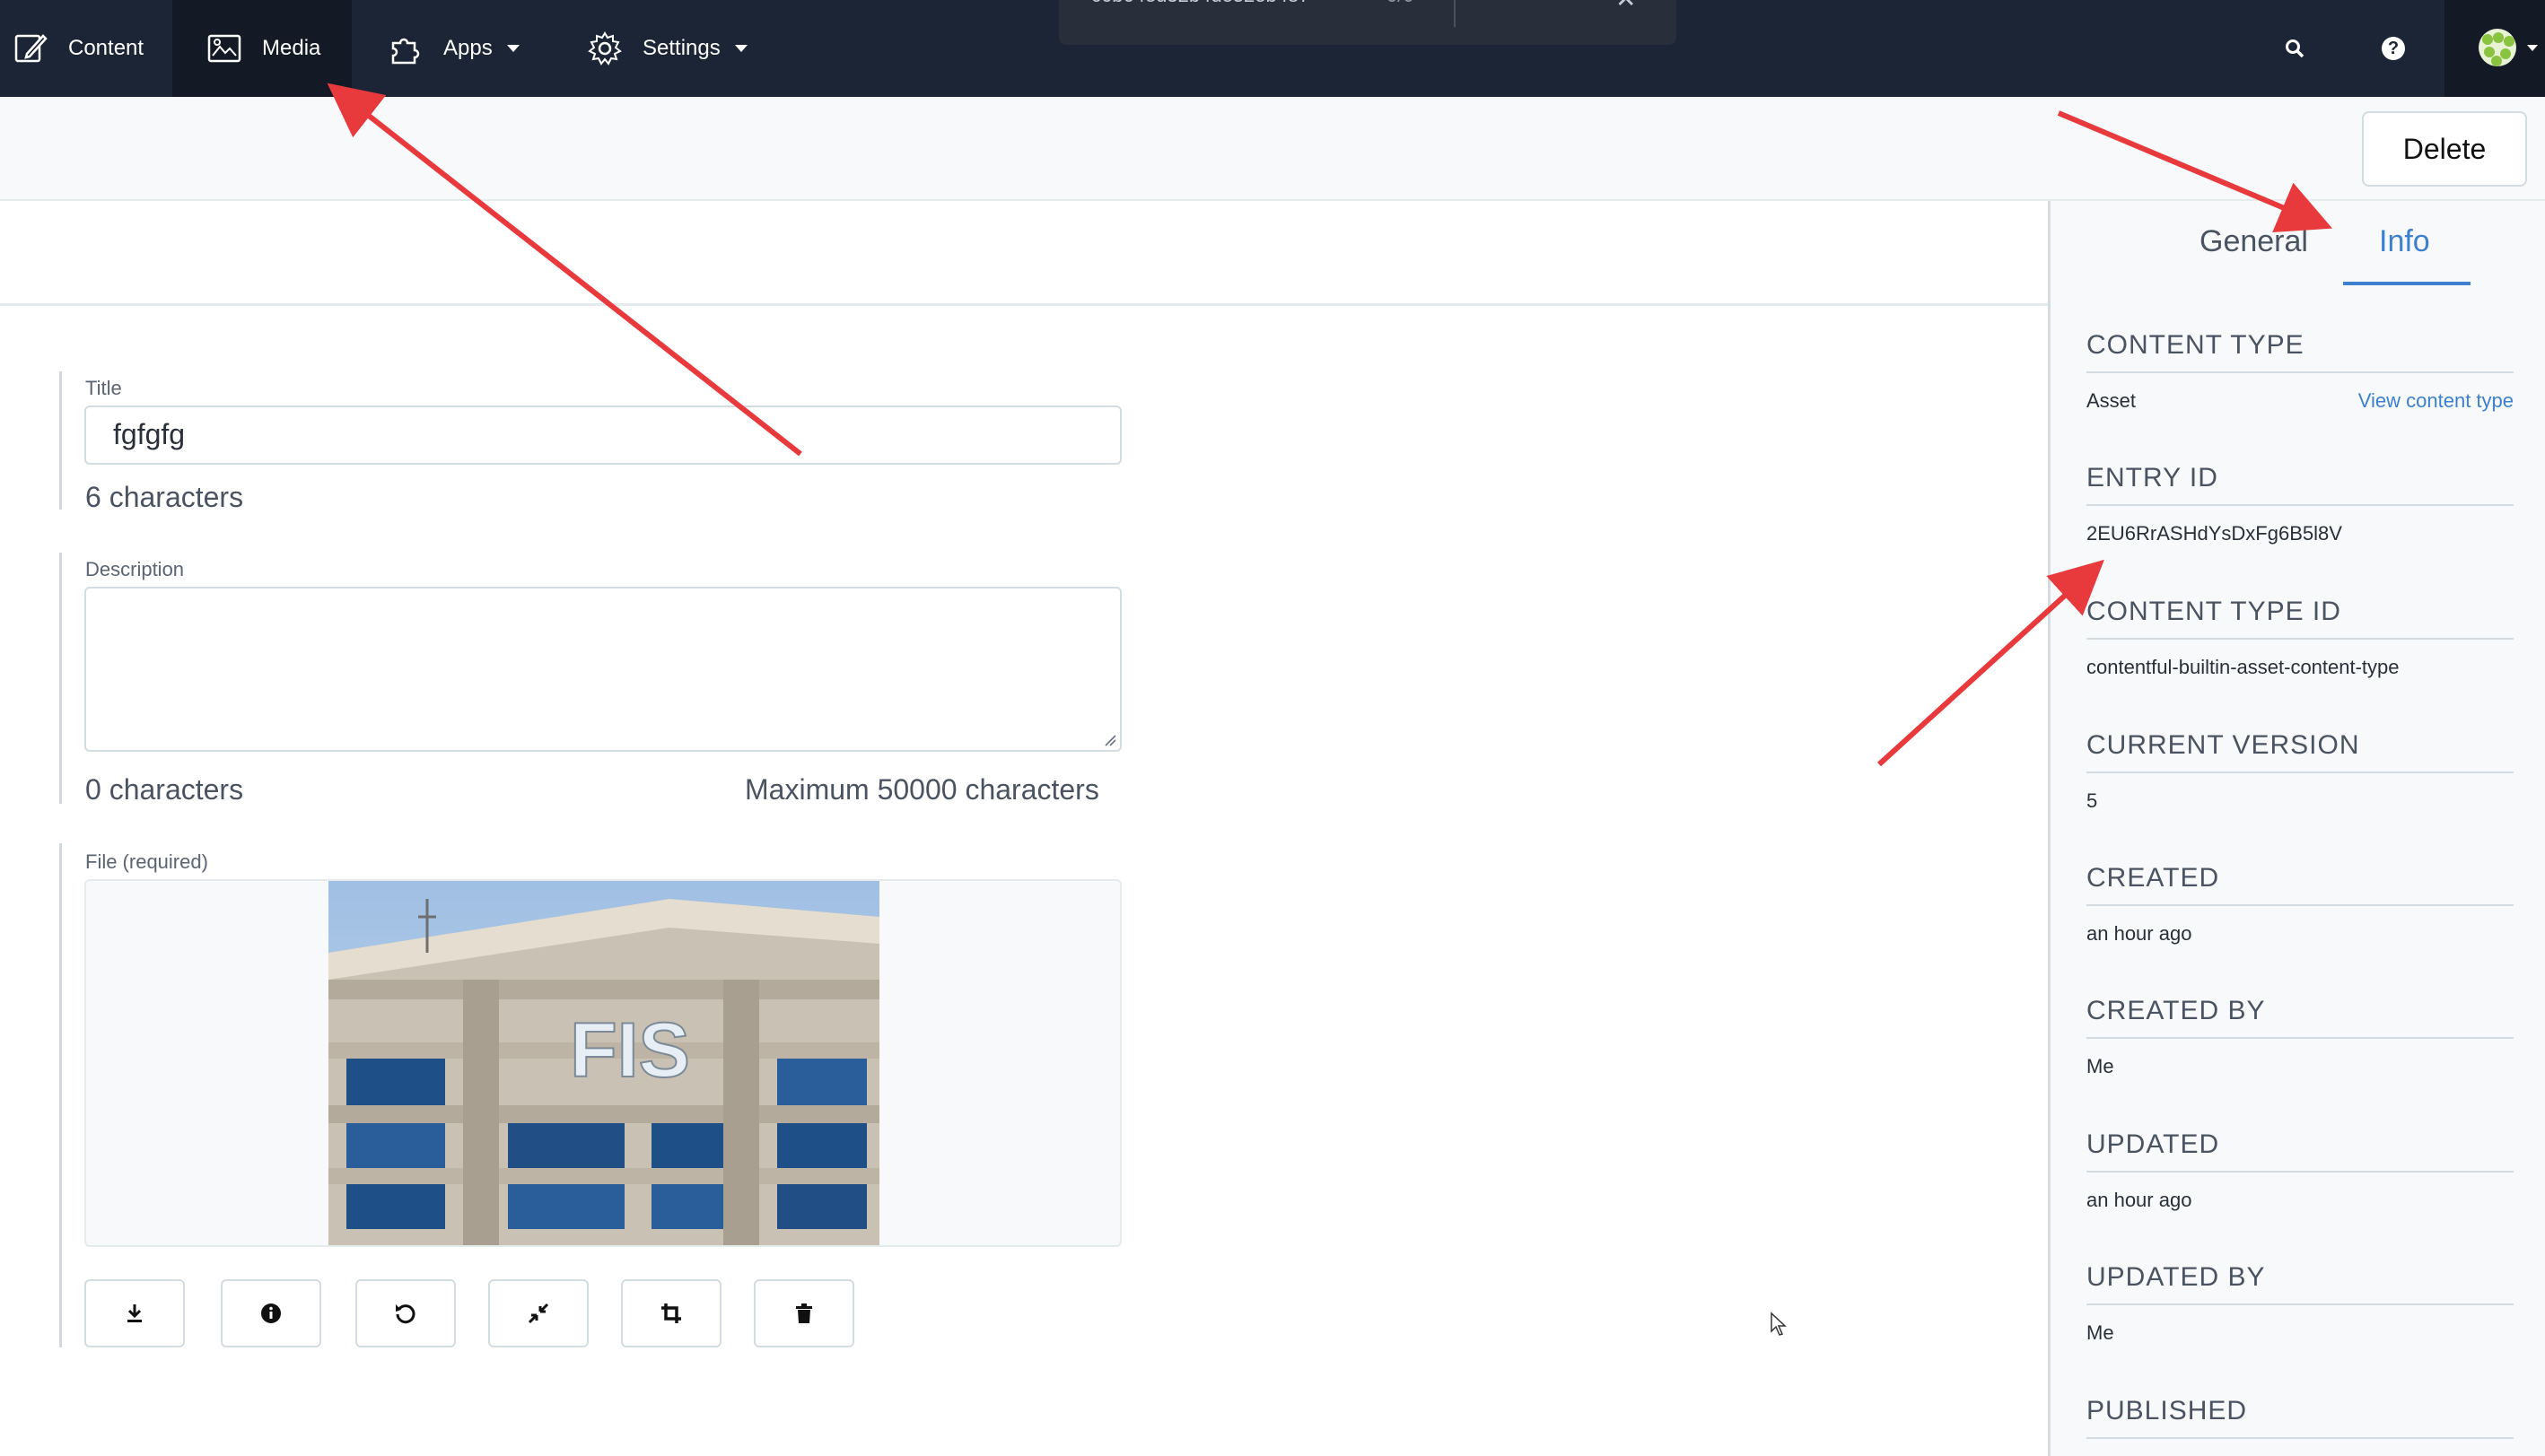  Describe the element at coordinates (2300, 1283) in the screenshot. I see `section-title: UPDATED BY` at that location.